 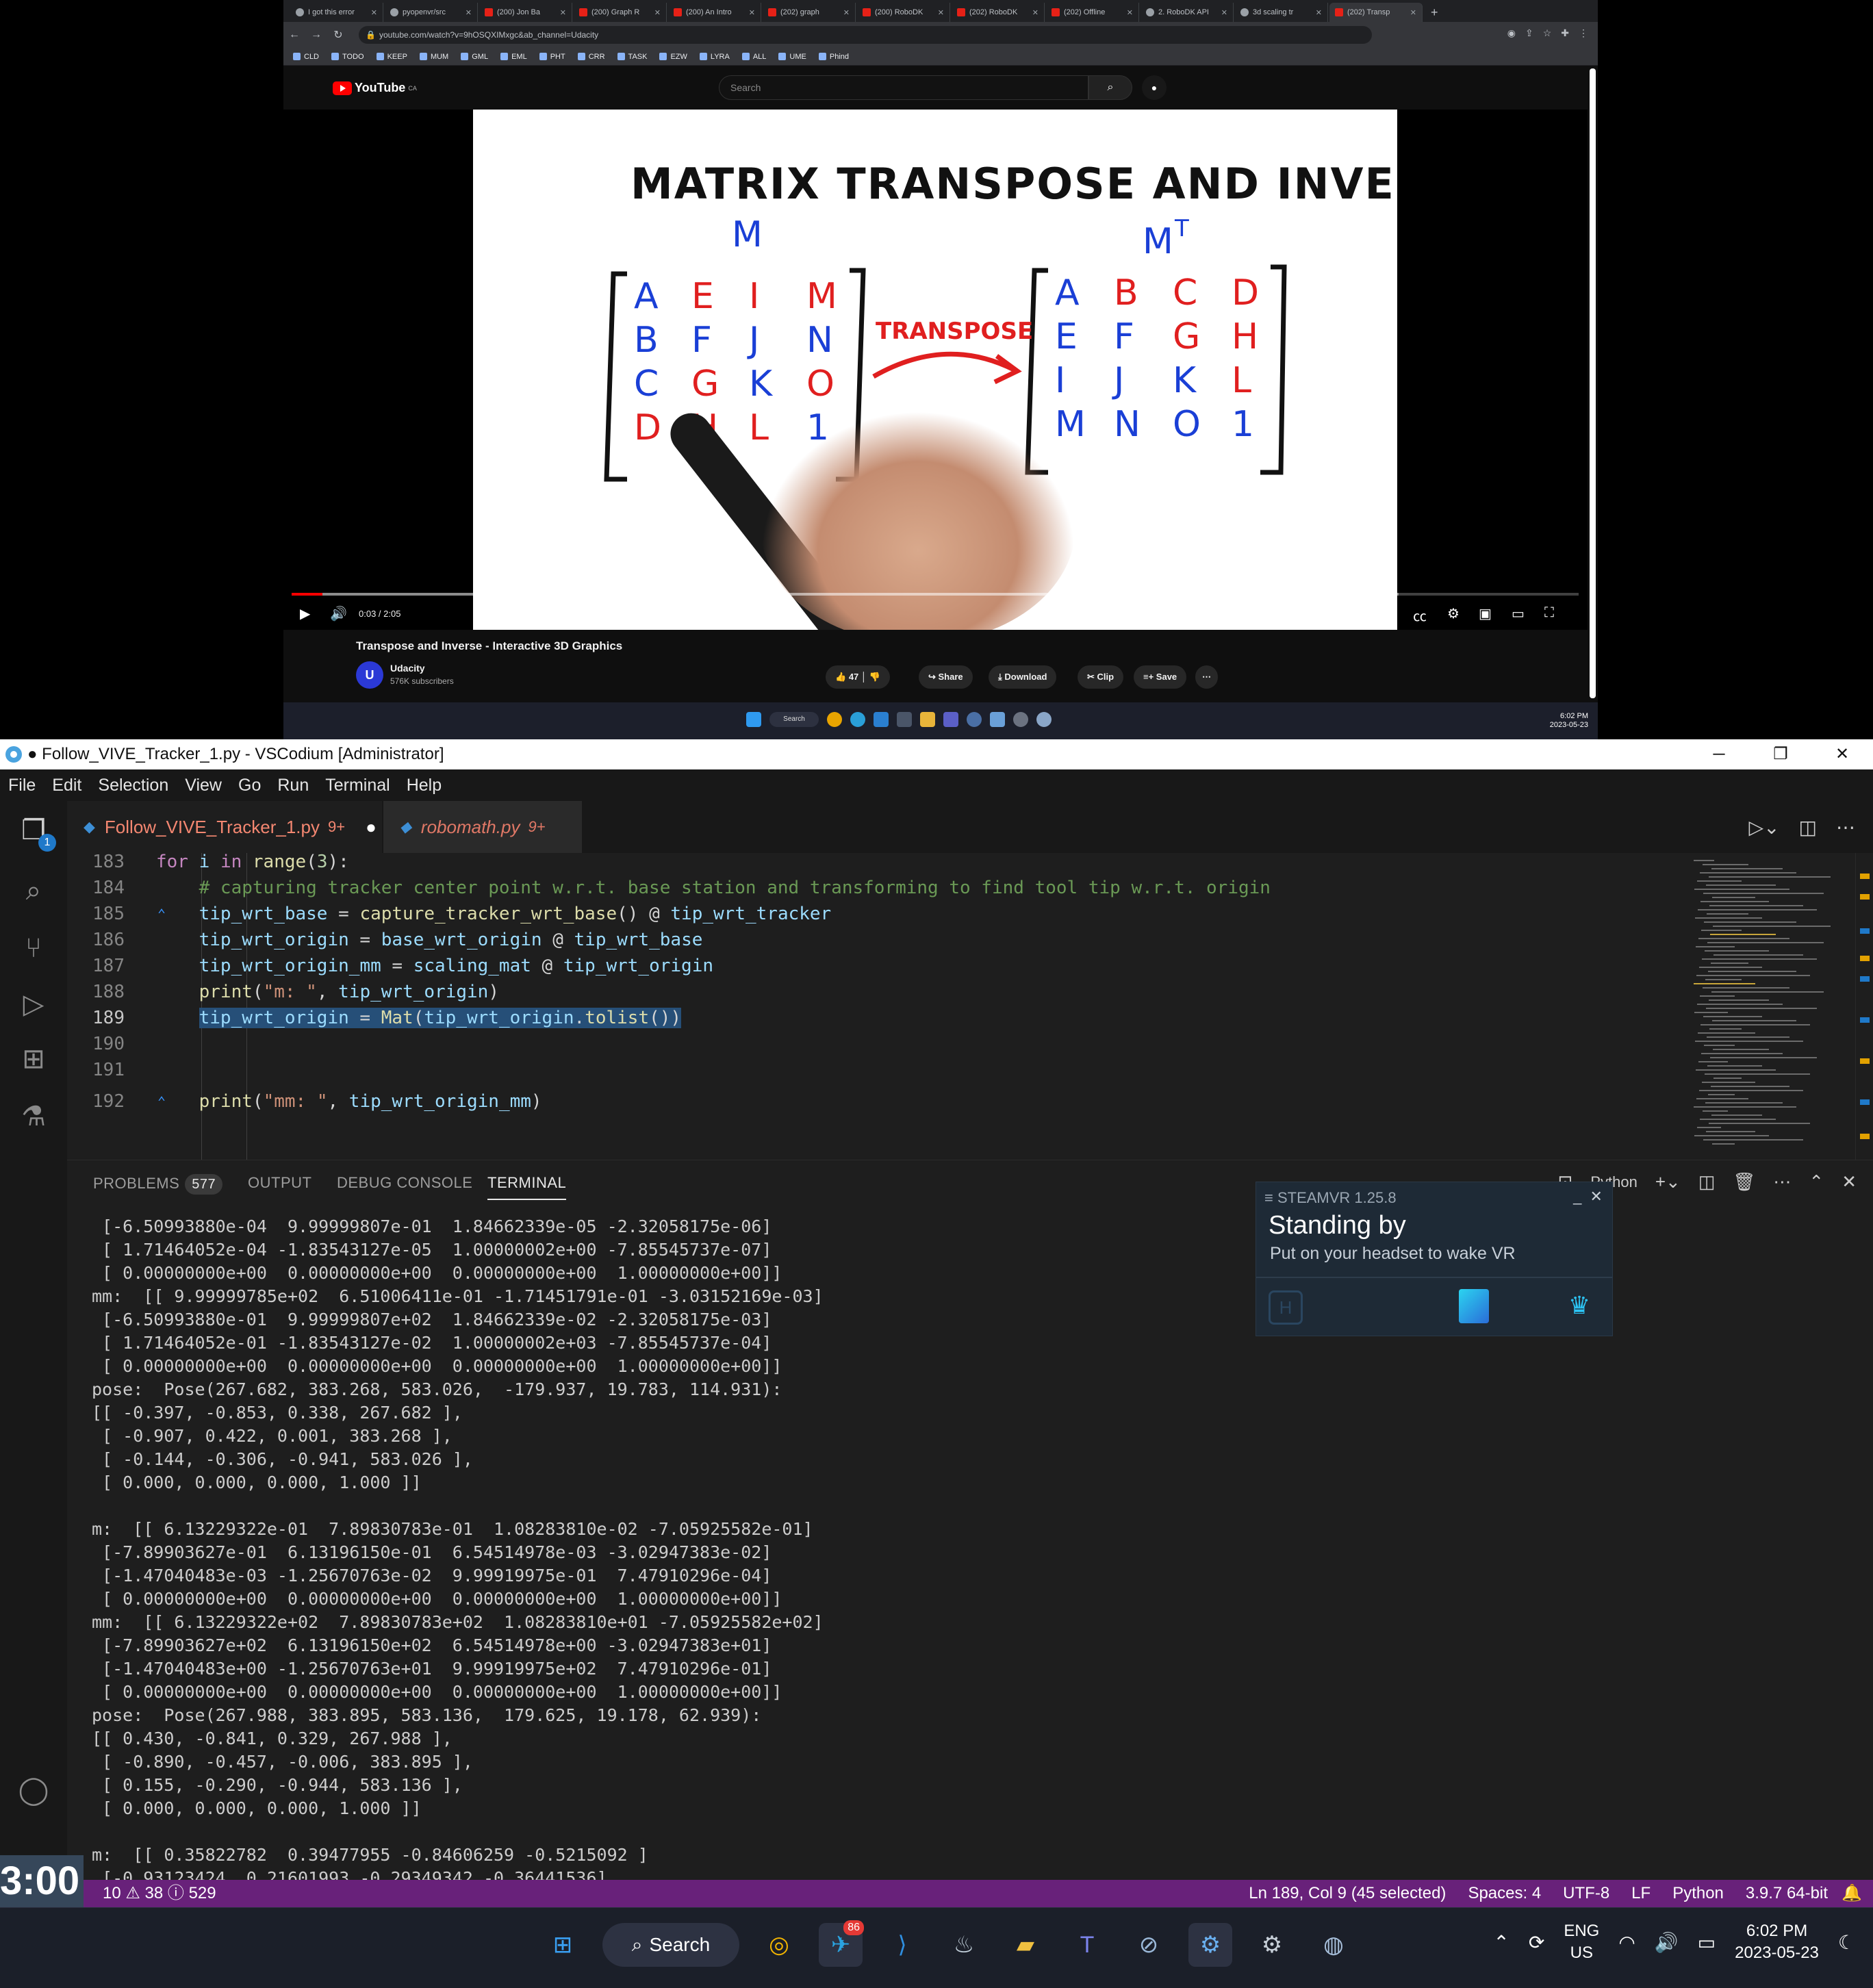 What do you see at coordinates (36, 832) in the screenshot?
I see `explorer-icon: ❐ 1` at bounding box center [36, 832].